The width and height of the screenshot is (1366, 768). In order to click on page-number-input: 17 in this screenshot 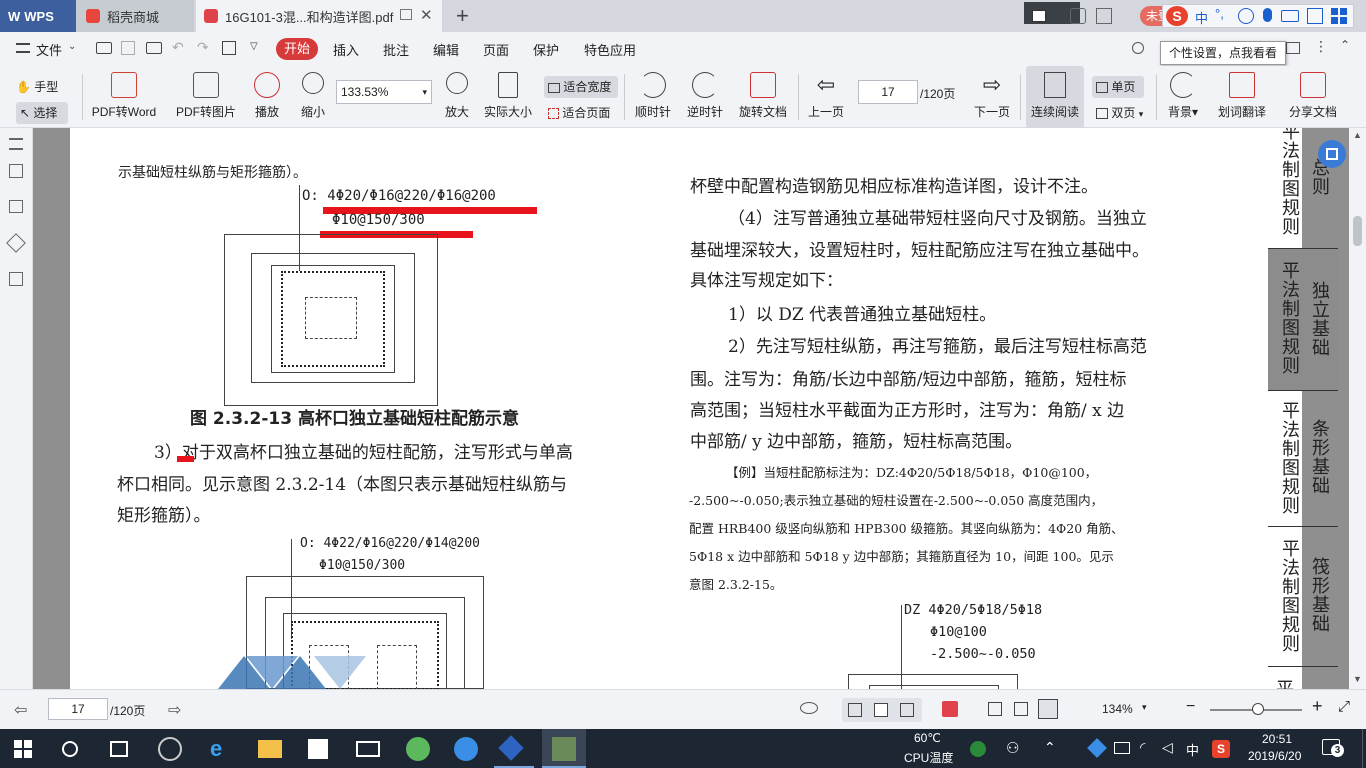, I will do `click(888, 92)`.